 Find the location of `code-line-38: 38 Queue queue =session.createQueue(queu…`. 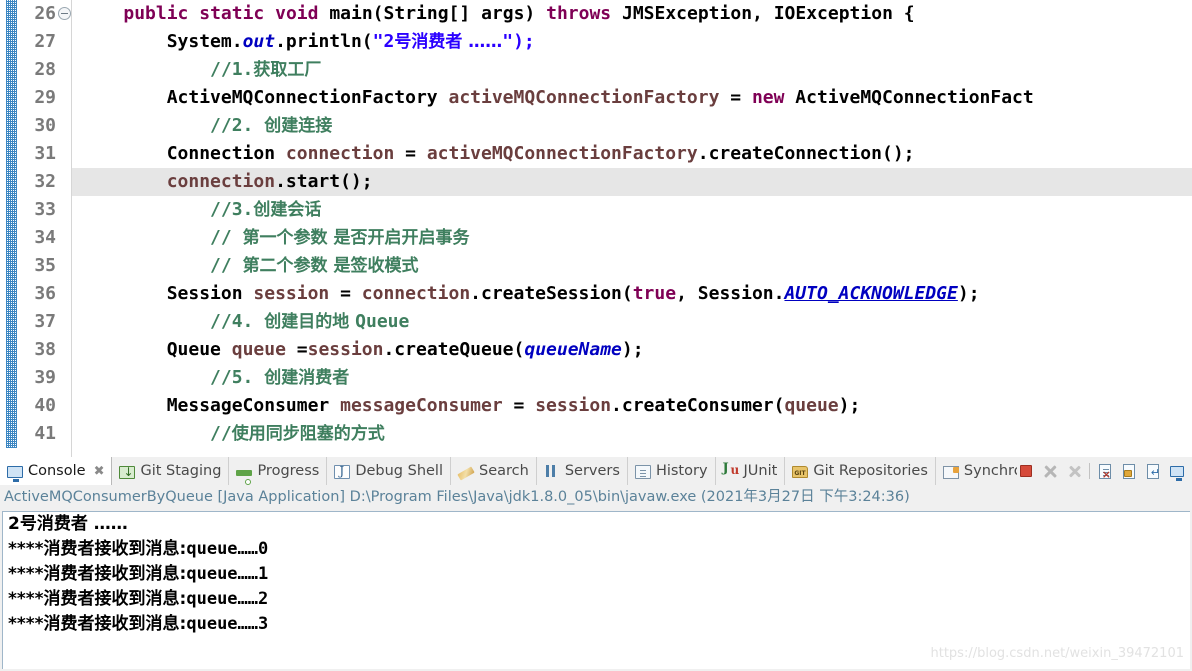

code-line-38: 38 Queue queue =session.createQueue(queu… is located at coordinates (596, 350).